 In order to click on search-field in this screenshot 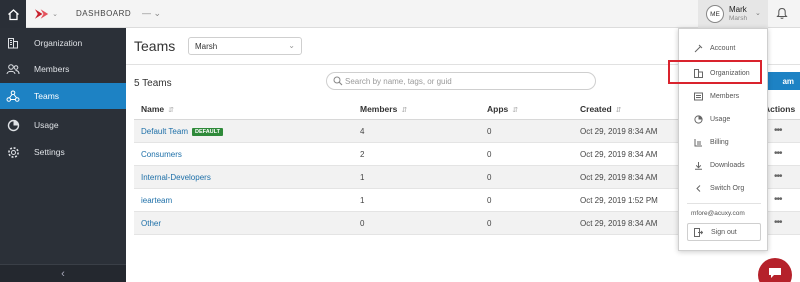, I will do `click(461, 81)`.